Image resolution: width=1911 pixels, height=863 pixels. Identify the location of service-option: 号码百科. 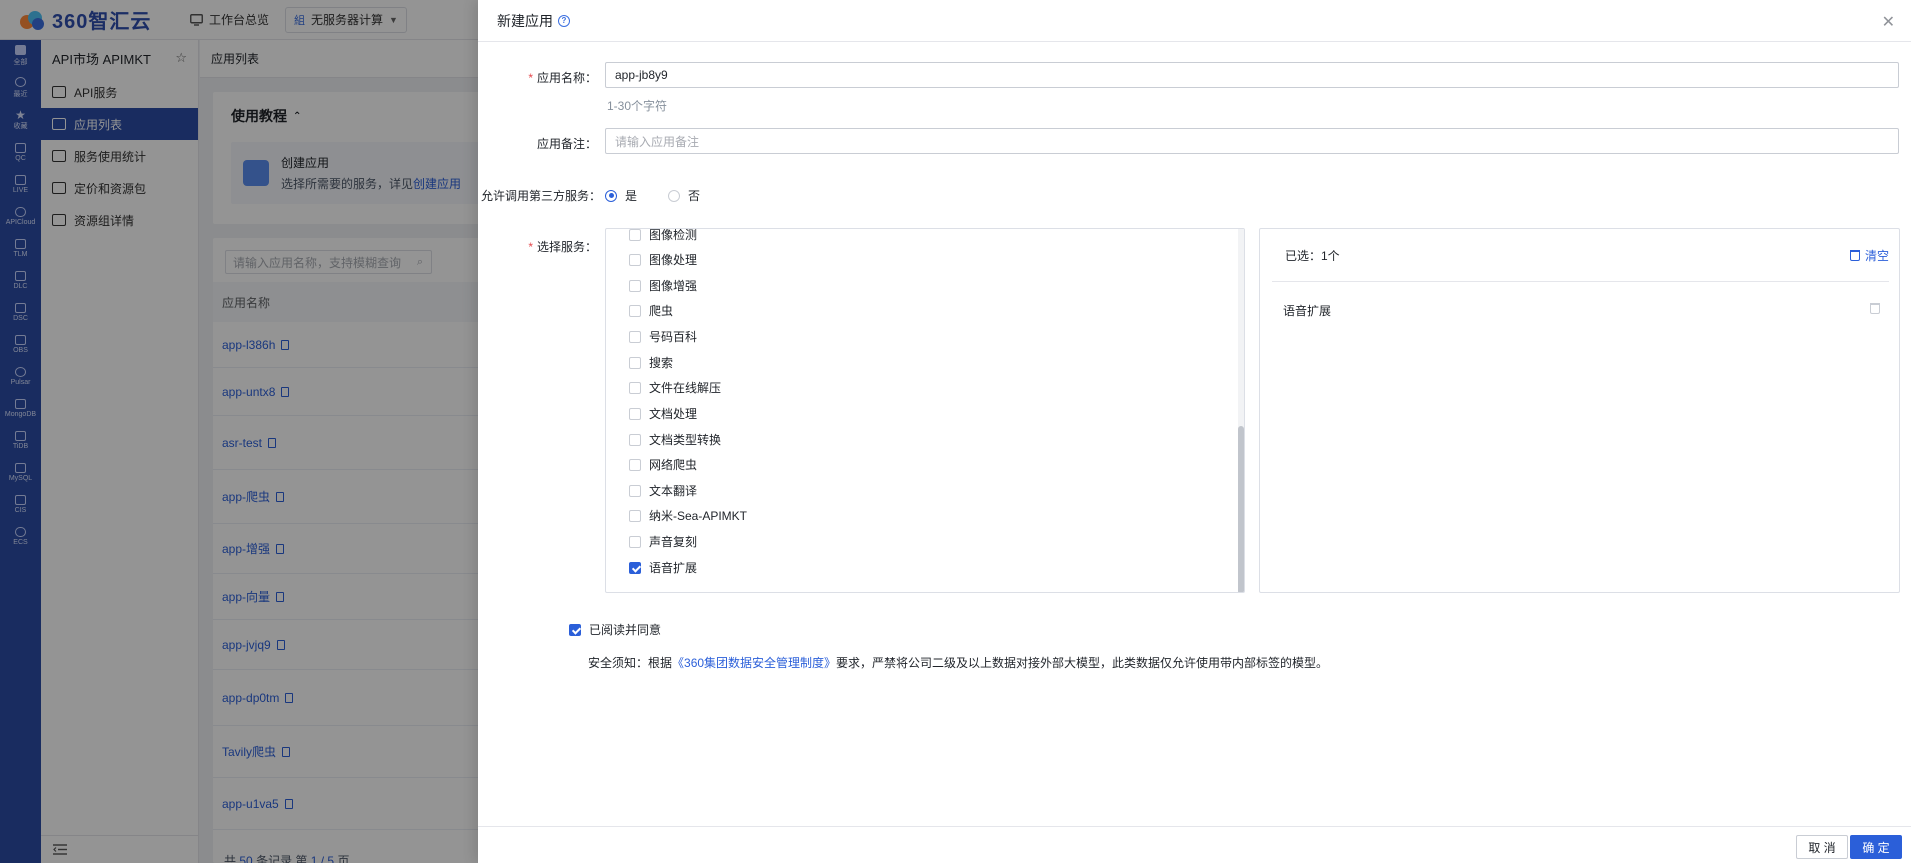
(663, 336).